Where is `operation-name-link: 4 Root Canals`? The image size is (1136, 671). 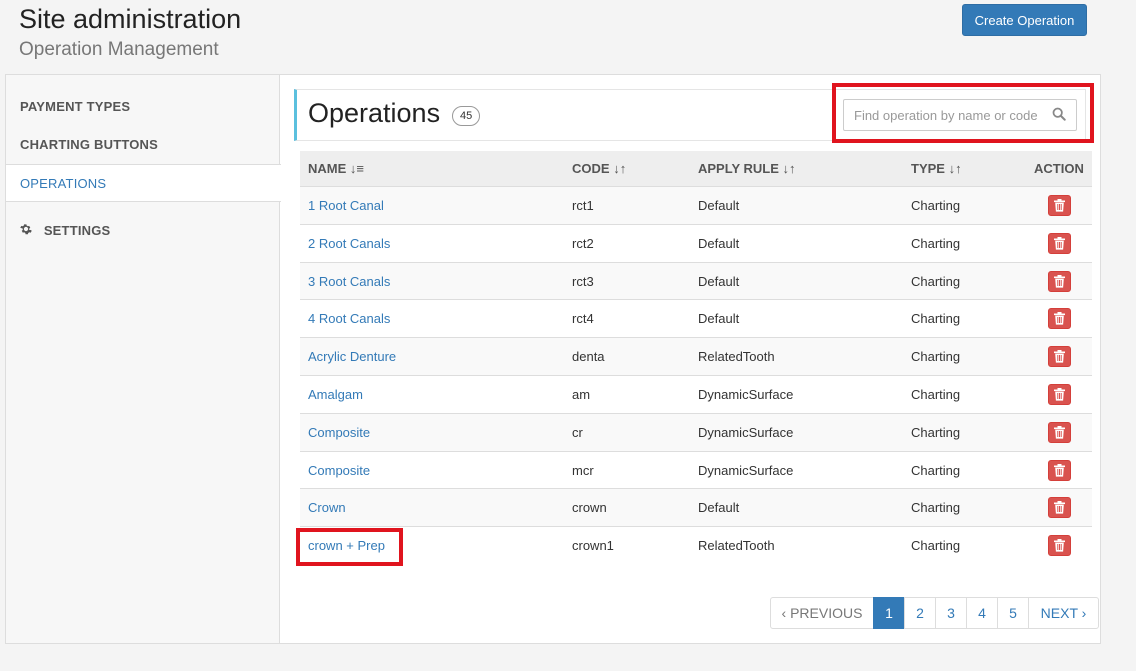
operation-name-link: 4 Root Canals is located at coordinates (349, 318).